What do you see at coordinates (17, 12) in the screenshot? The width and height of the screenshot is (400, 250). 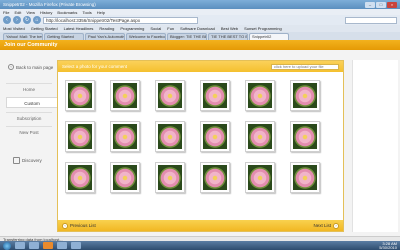 I see `menu-edit: Edit` at bounding box center [17, 12].